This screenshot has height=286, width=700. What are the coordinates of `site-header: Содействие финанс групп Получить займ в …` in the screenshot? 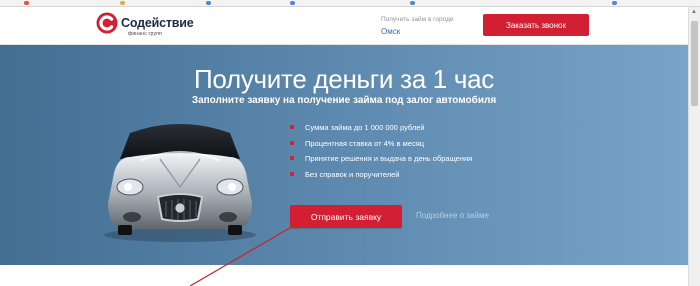 It's located at (344, 26).